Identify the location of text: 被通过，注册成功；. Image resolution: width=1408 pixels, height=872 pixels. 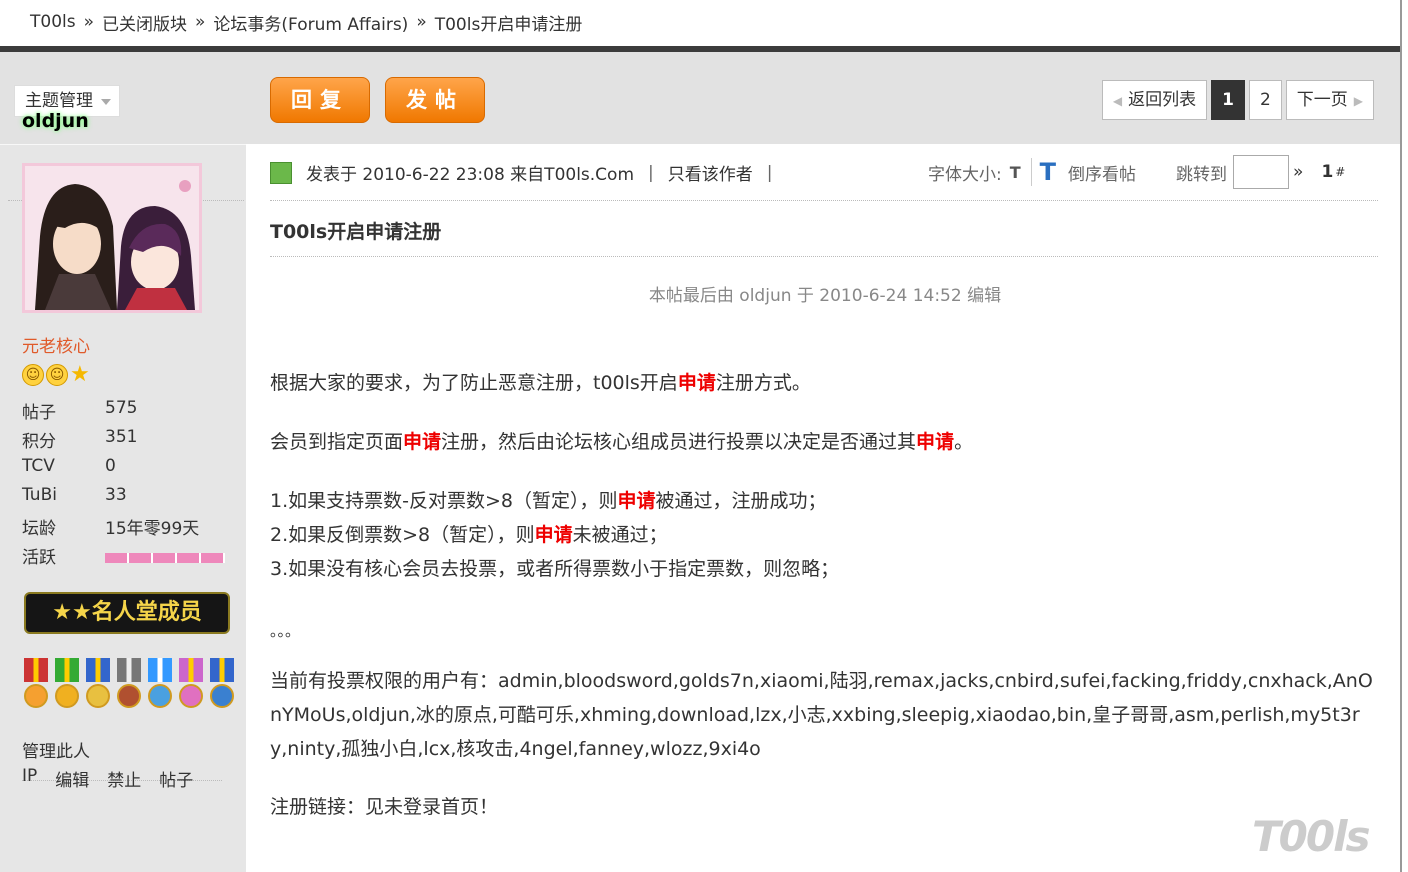
(741, 501).